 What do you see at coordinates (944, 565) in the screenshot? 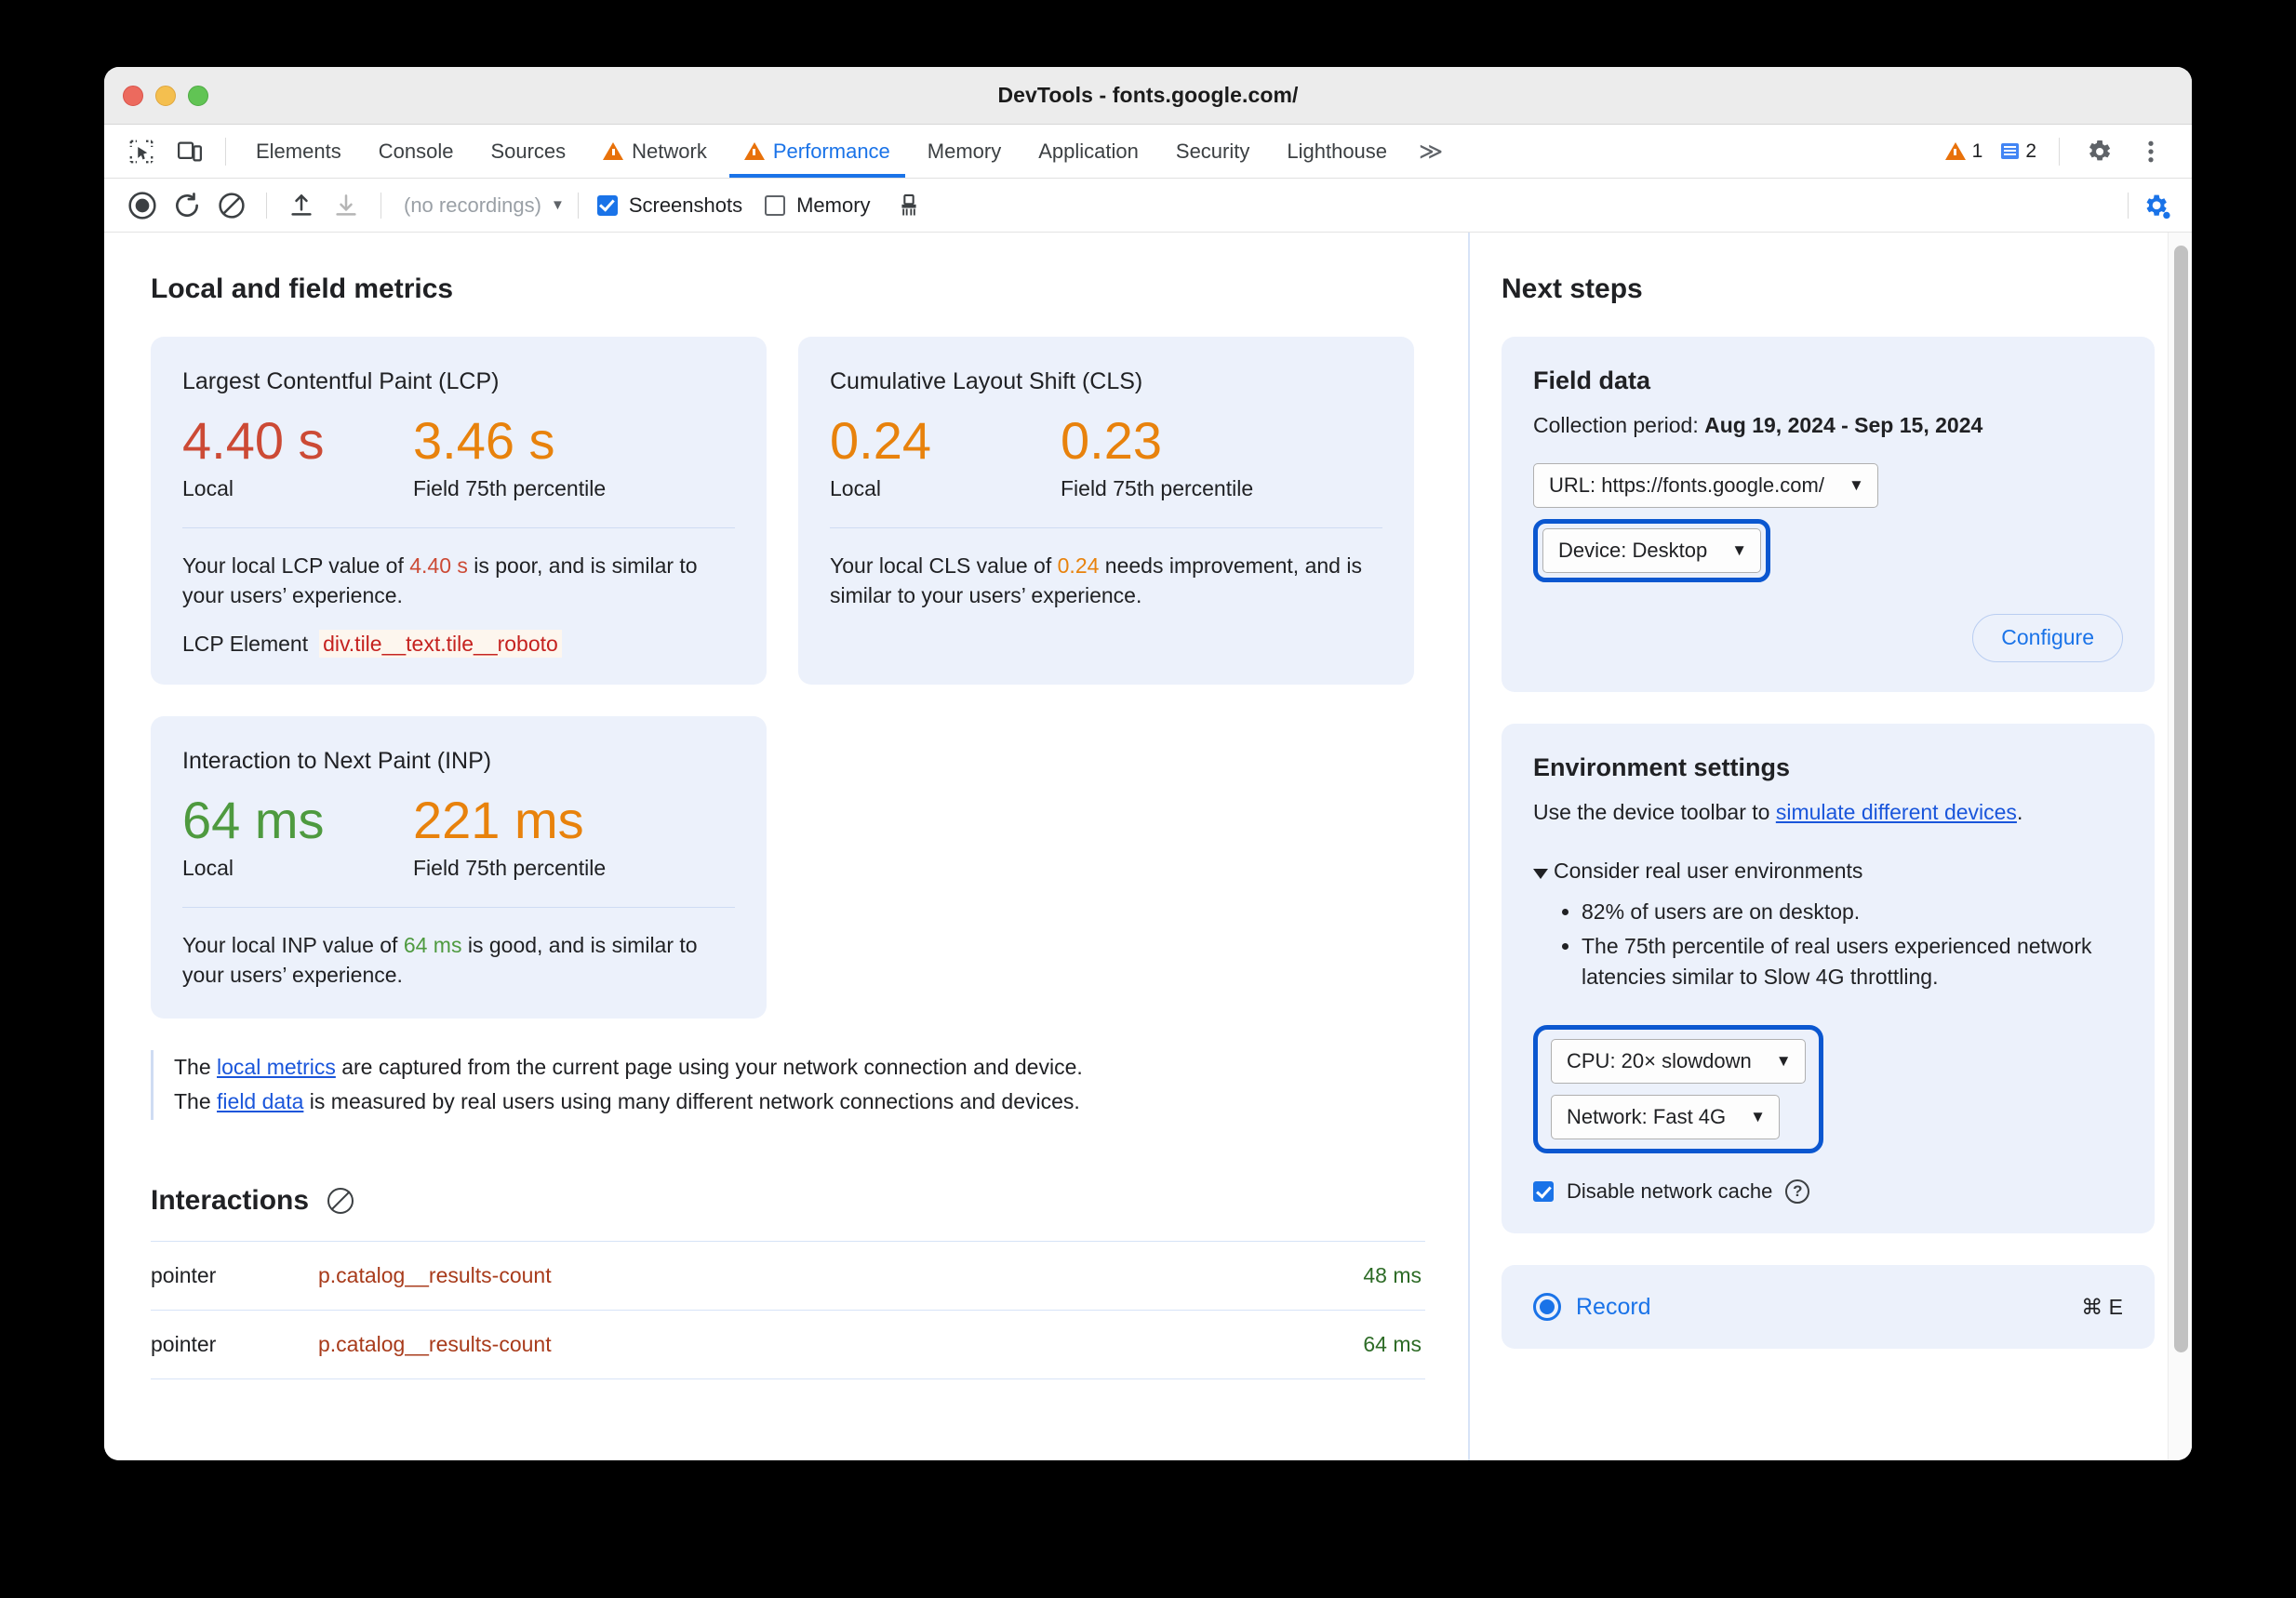
I see `desc-pre: Your local CLS value of` at bounding box center [944, 565].